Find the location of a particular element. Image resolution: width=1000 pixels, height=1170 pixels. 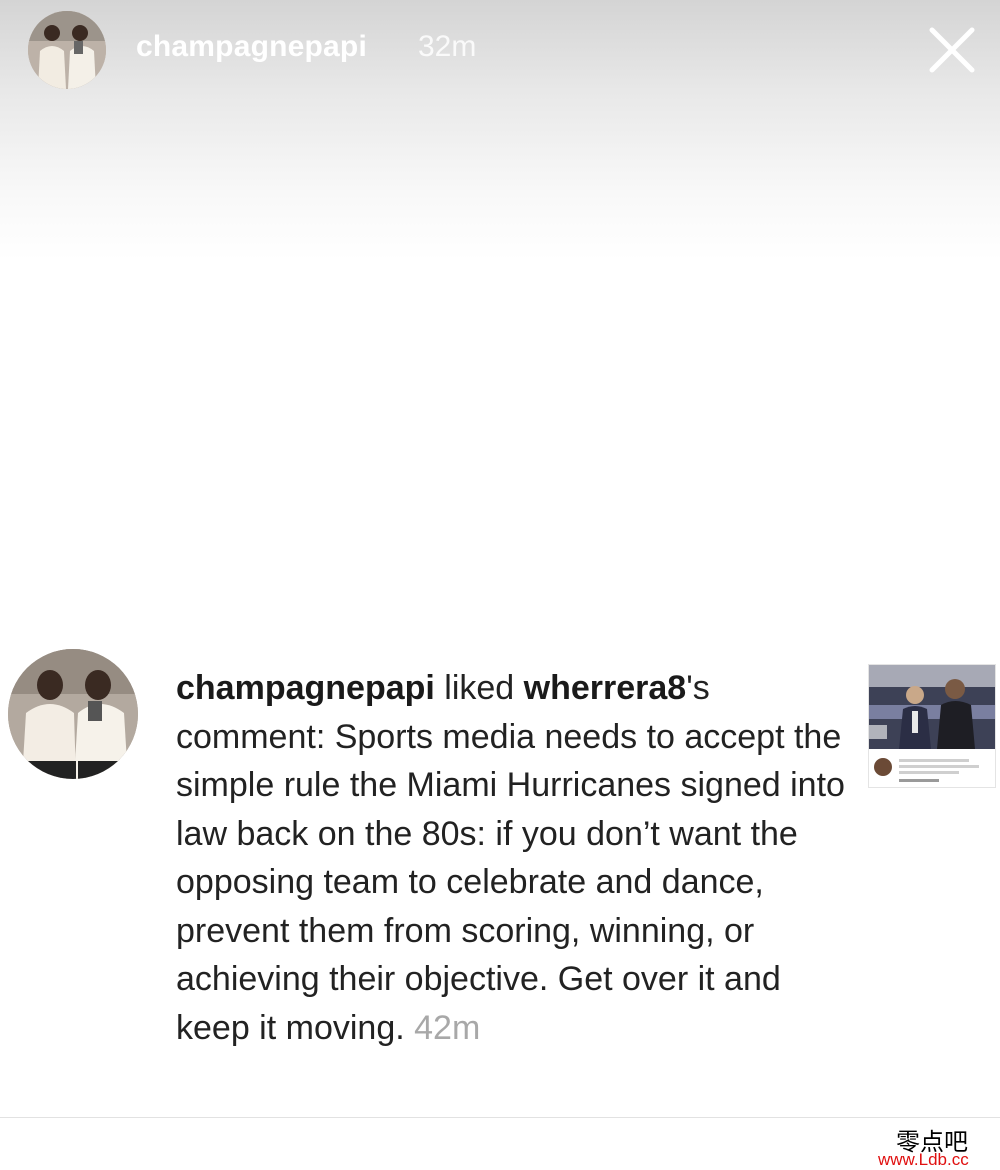

divider is located at coordinates (500, 1117).